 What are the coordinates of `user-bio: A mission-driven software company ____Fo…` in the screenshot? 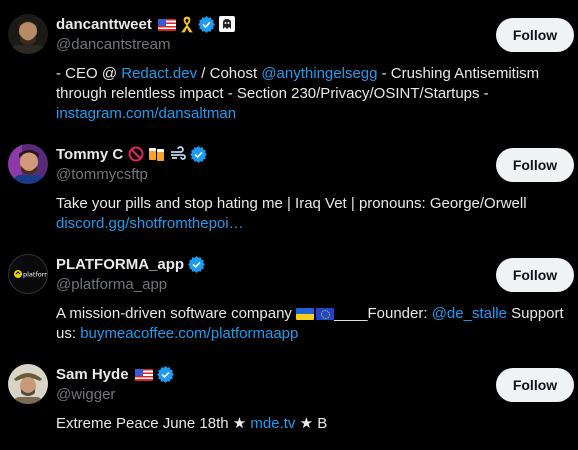 It's located at (316, 324).